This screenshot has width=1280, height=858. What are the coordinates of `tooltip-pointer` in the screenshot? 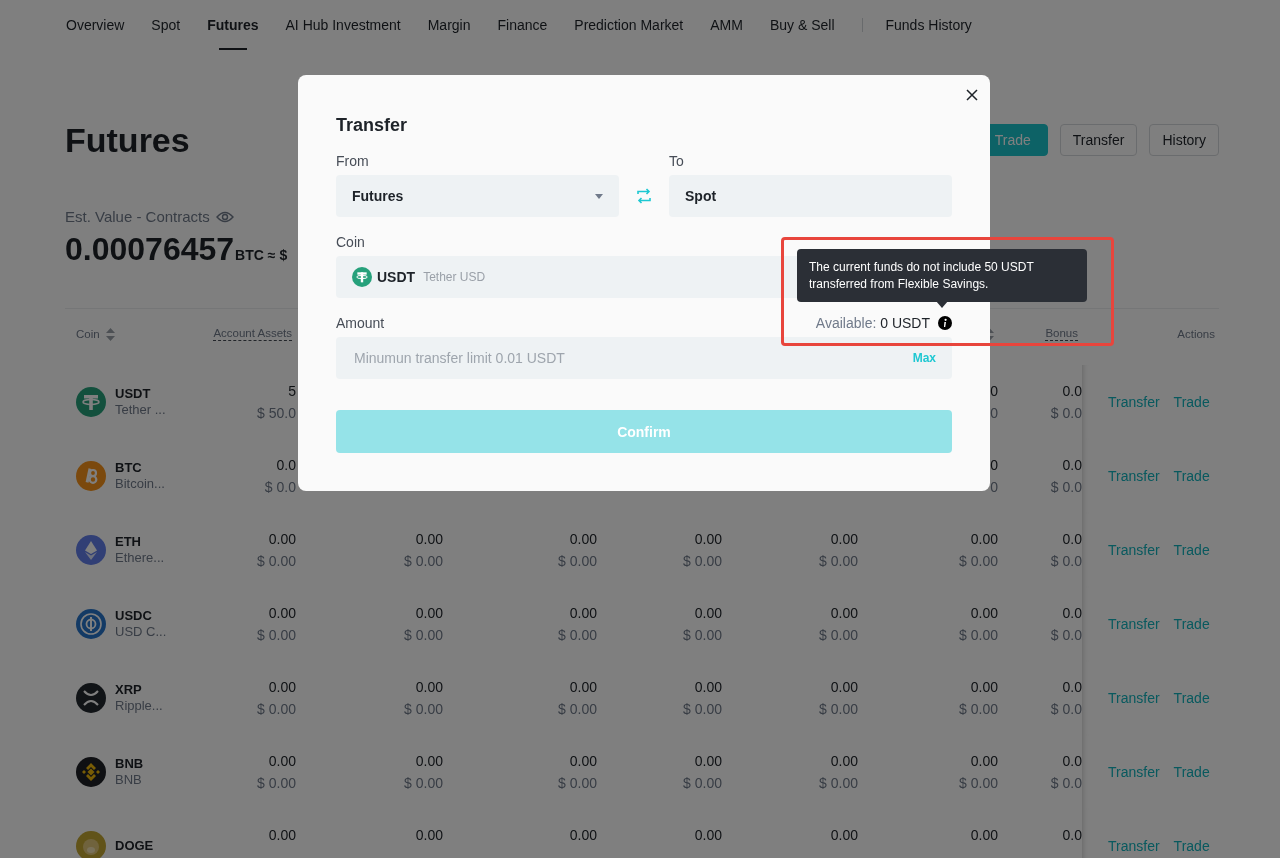 It's located at (942, 304).